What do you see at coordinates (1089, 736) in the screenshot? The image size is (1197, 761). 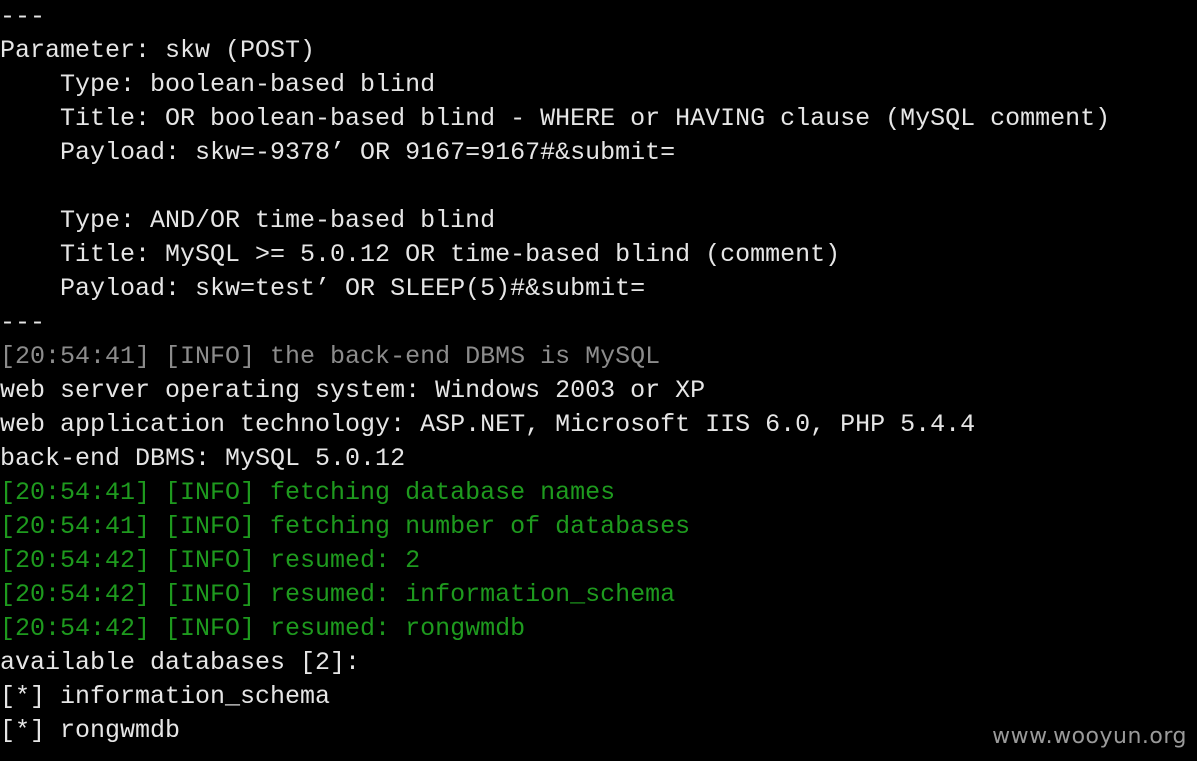 I see `watermark: www.wooyun.org` at bounding box center [1089, 736].